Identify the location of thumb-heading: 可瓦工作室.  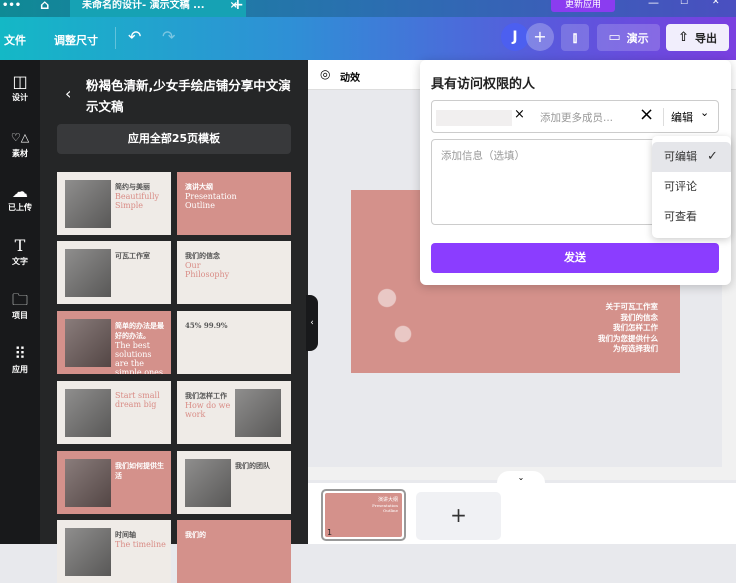
(132, 255).